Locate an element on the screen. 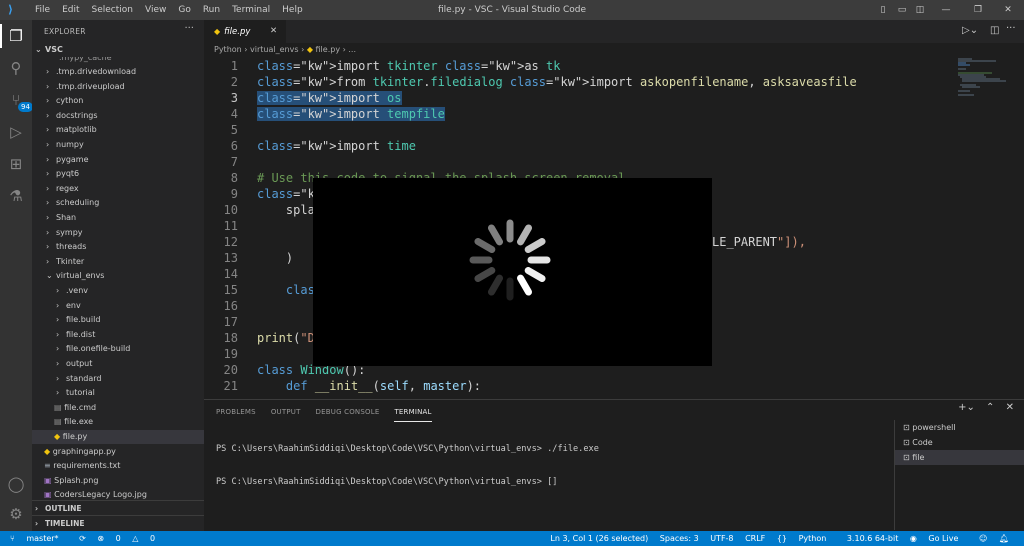 The width and height of the screenshot is (1024, 546). tree-item: › tutorial is located at coordinates (118, 393).